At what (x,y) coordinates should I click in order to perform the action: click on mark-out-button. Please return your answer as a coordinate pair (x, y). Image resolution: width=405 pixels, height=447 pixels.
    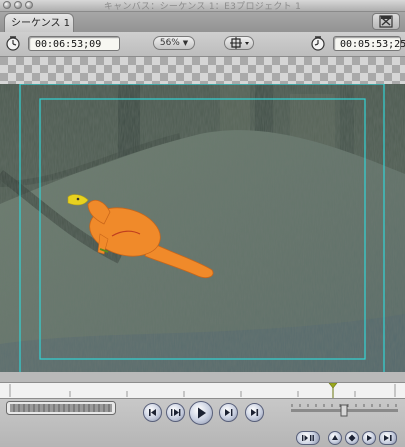
    Looking at the image, I should click on (369, 438).